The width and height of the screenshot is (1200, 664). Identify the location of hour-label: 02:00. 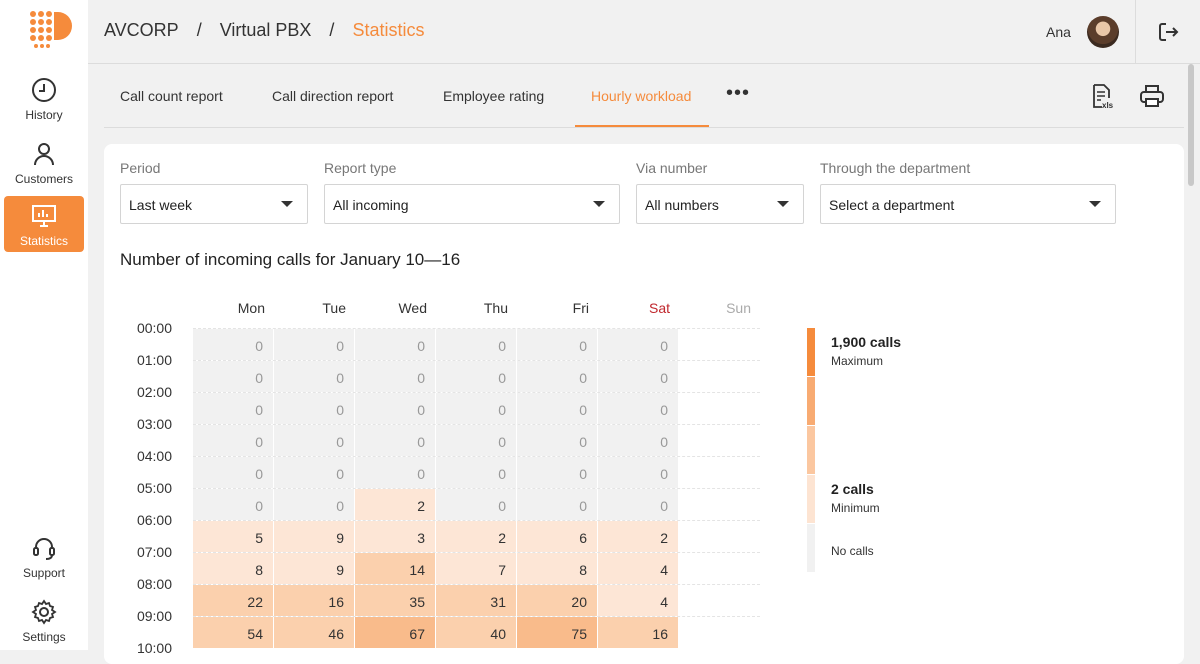
(154, 392).